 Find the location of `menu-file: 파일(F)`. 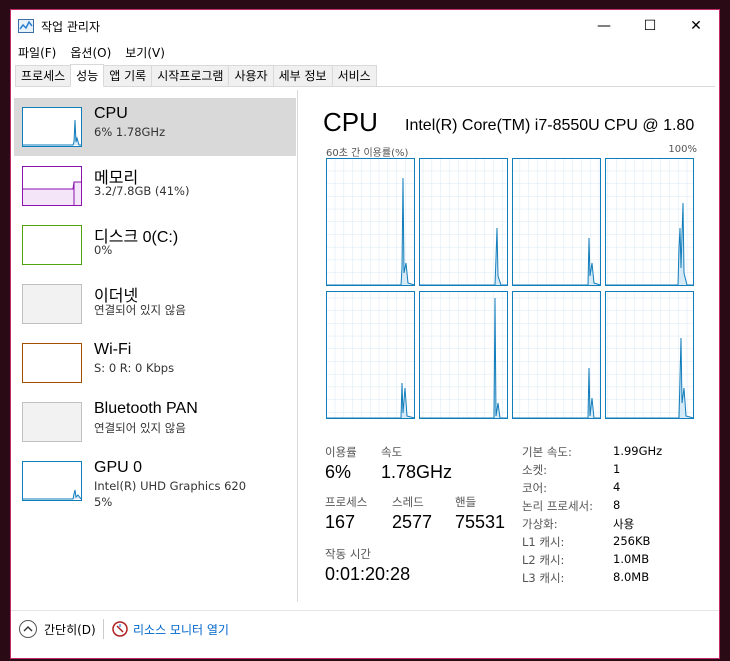

menu-file: 파일(F) is located at coordinates (37, 53).